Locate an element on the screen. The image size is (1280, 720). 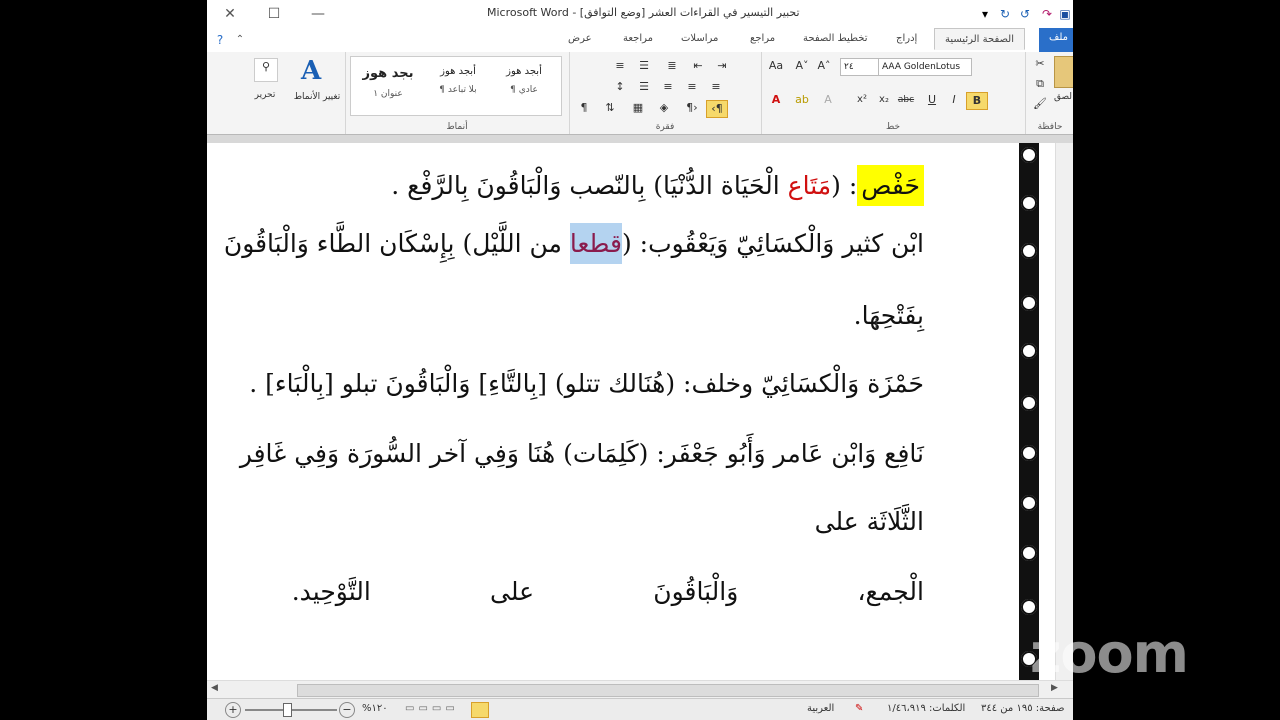
decrease-indent-icon: ⇤ is located at coordinates (698, 66).